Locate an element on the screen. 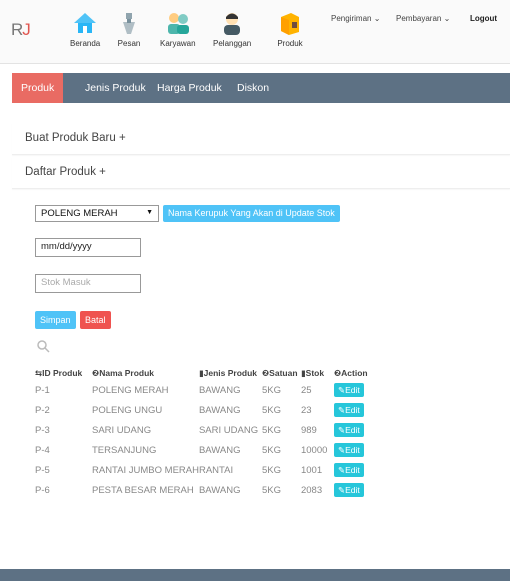 The image size is (510, 581). nav-produk: Produk is located at coordinates (290, 29).